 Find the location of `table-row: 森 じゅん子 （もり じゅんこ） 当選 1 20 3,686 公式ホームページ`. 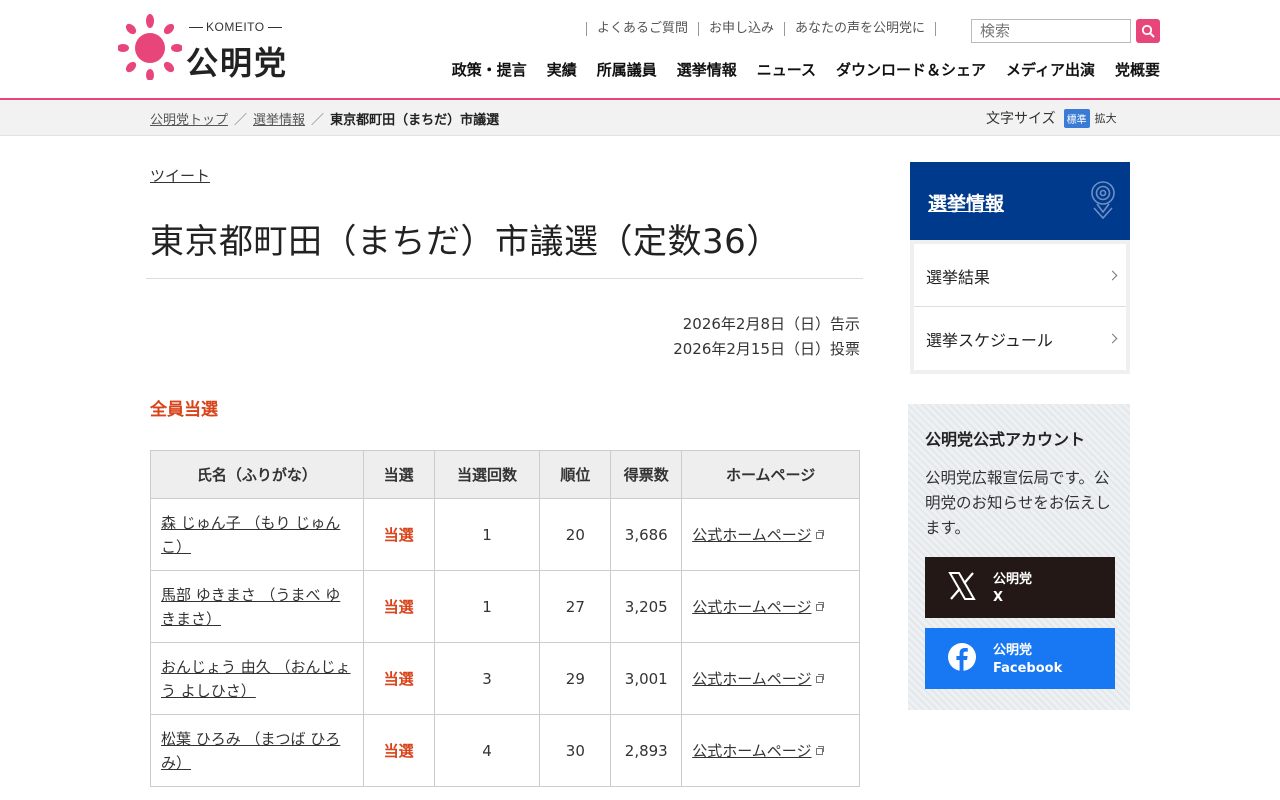

table-row: 森 じゅん子 （もり じゅんこ） 当選 1 20 3,686 公式ホームページ is located at coordinates (505, 534).